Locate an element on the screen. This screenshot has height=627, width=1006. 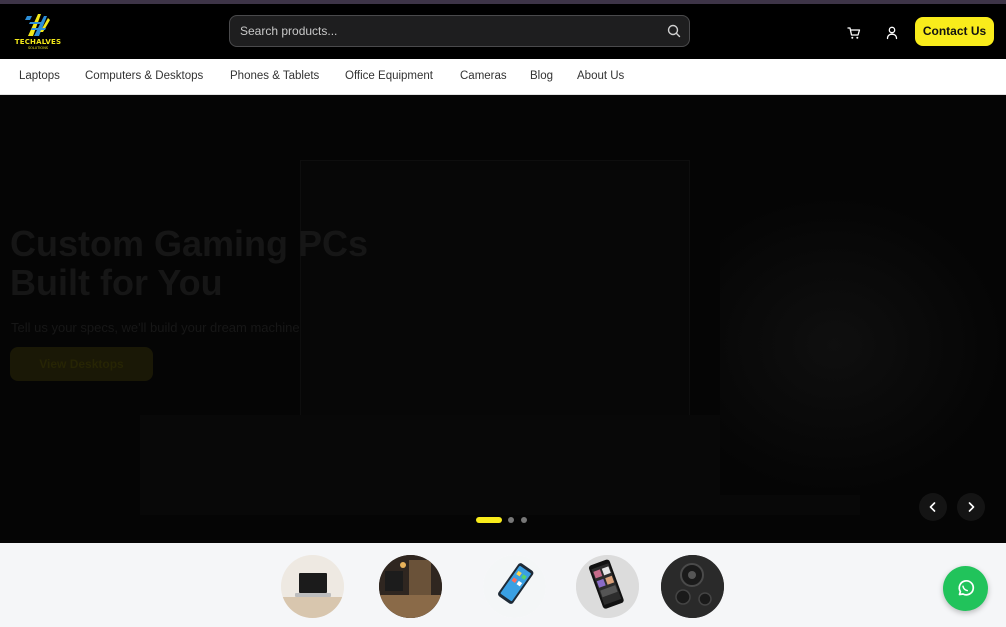
brand-tagline: SOLUTIONS is located at coordinates (38, 48).